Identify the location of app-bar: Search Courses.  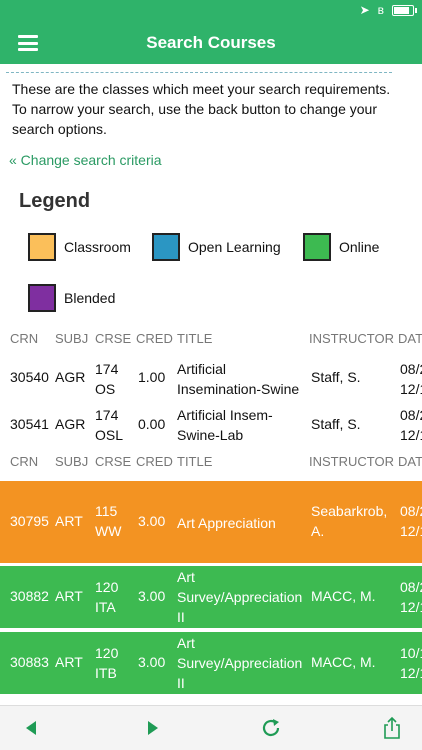
(211, 43).